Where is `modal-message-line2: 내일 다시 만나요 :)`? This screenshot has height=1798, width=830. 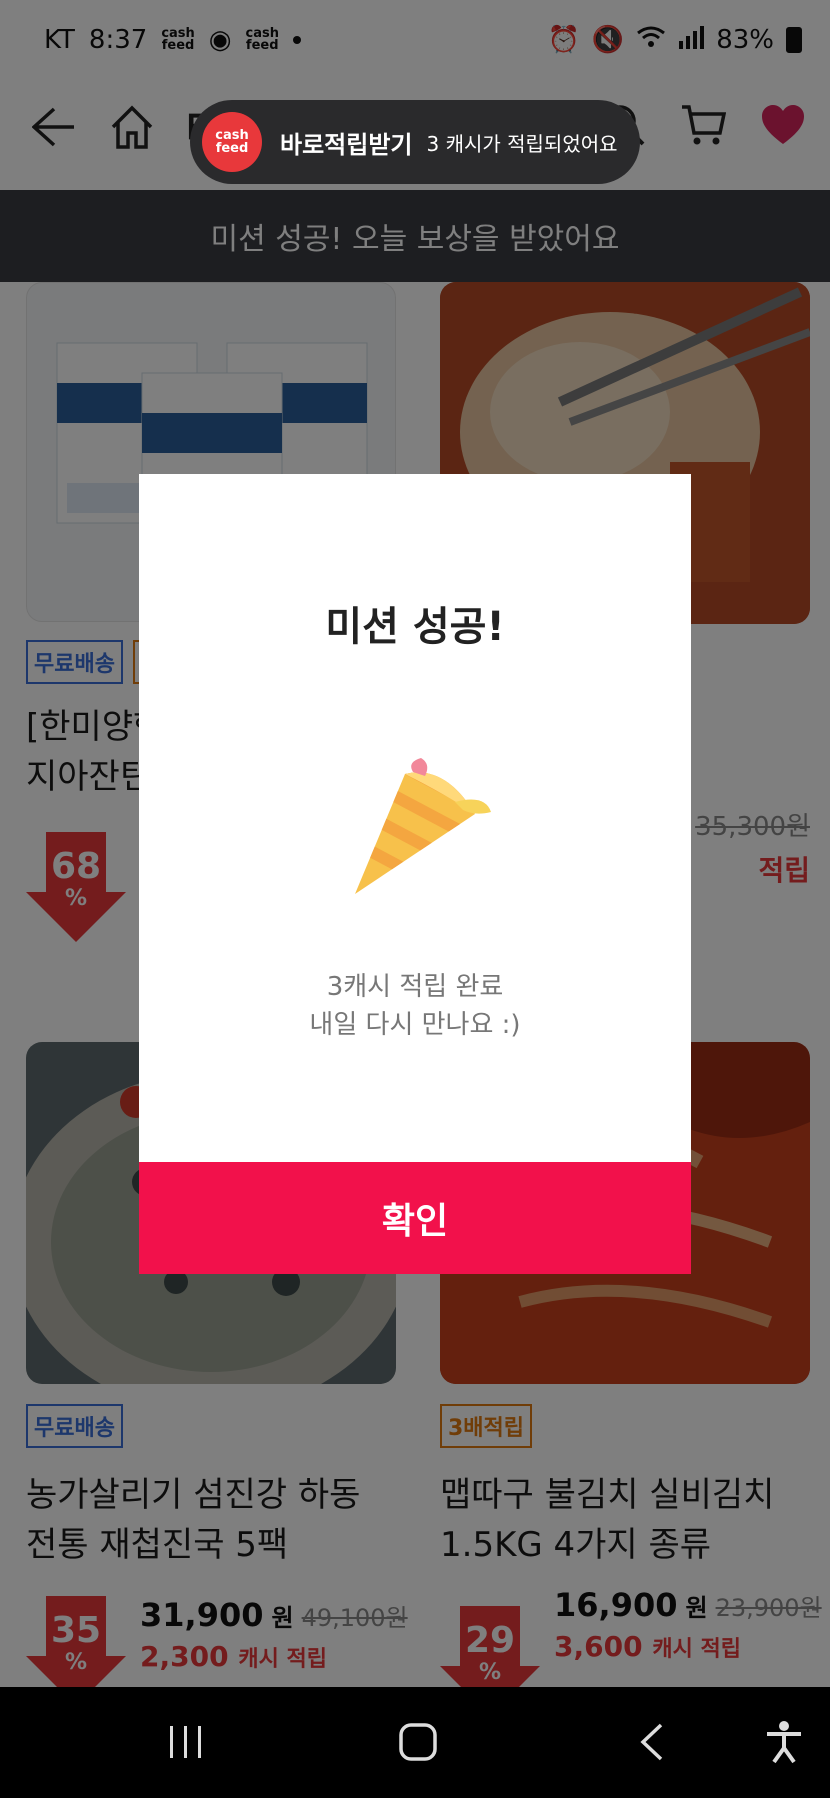
modal-message-line2: 내일 다시 만나요 :) is located at coordinates (415, 1025).